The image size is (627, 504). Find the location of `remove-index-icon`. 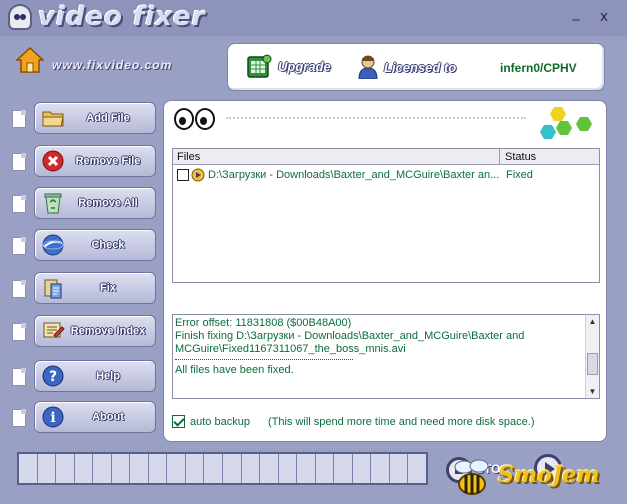

remove-index-icon is located at coordinates (54, 330).